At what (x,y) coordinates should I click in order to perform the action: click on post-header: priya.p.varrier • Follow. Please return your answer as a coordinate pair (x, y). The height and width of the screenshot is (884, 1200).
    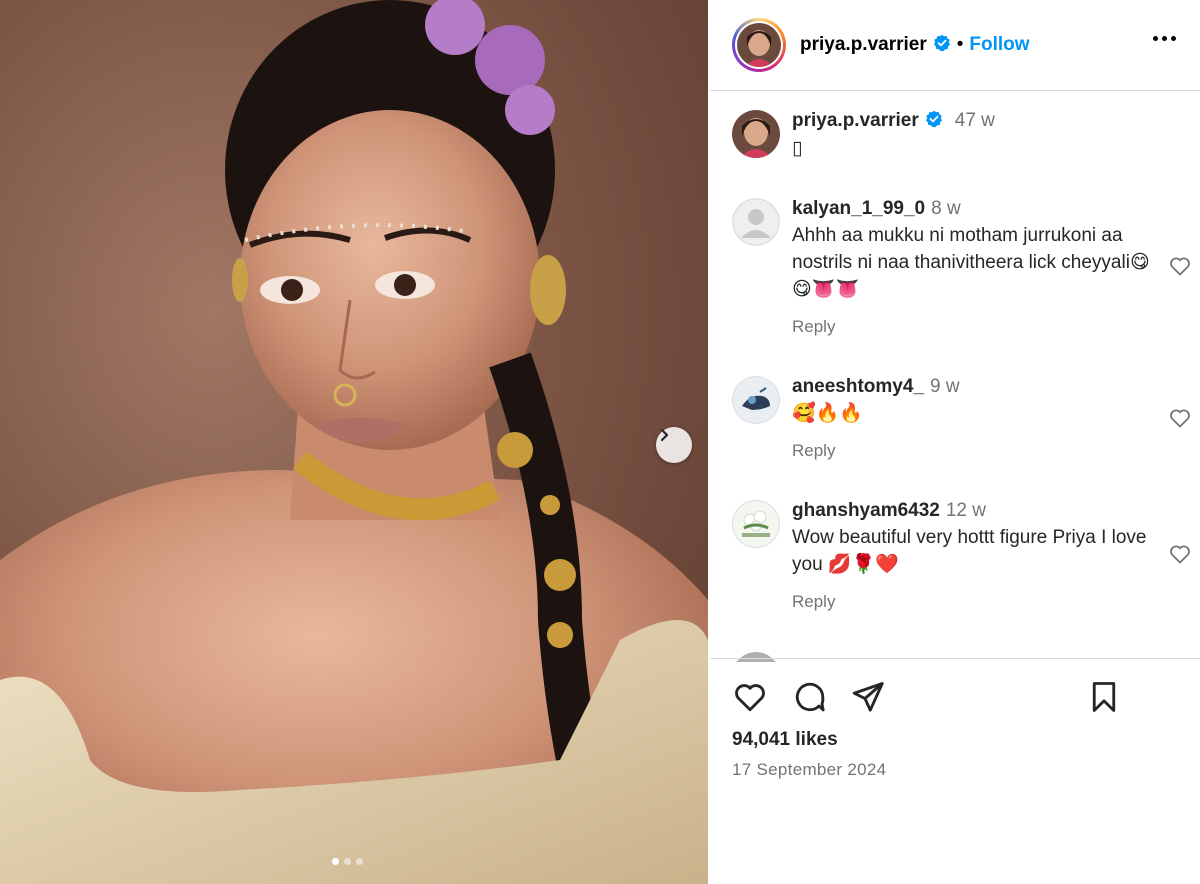
    Looking at the image, I should click on (955, 45).